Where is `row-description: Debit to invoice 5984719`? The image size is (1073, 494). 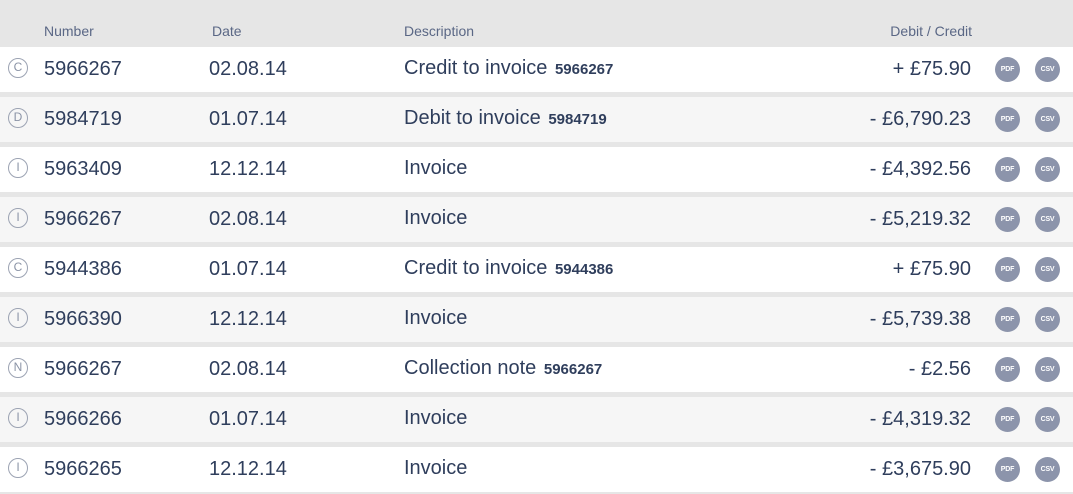
row-description: Debit to invoice 5984719 is located at coordinates (505, 118).